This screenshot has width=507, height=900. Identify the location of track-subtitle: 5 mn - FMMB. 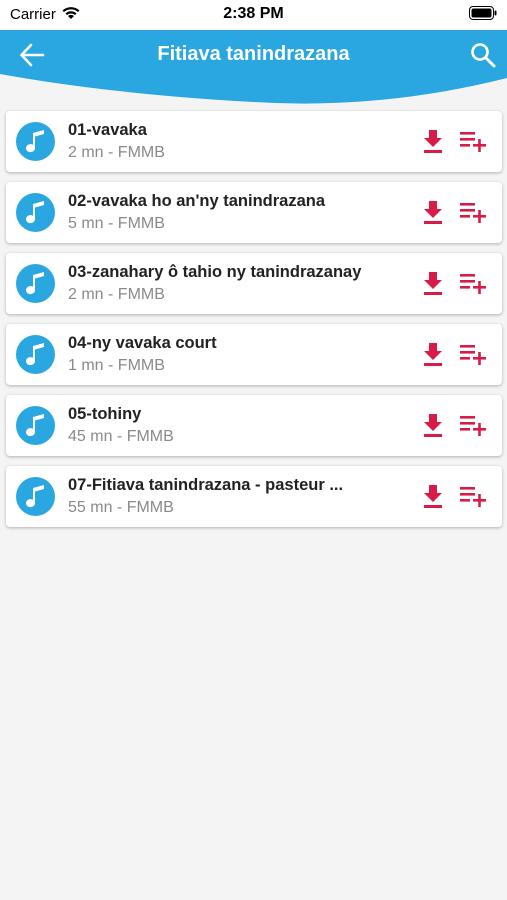
(116, 223).